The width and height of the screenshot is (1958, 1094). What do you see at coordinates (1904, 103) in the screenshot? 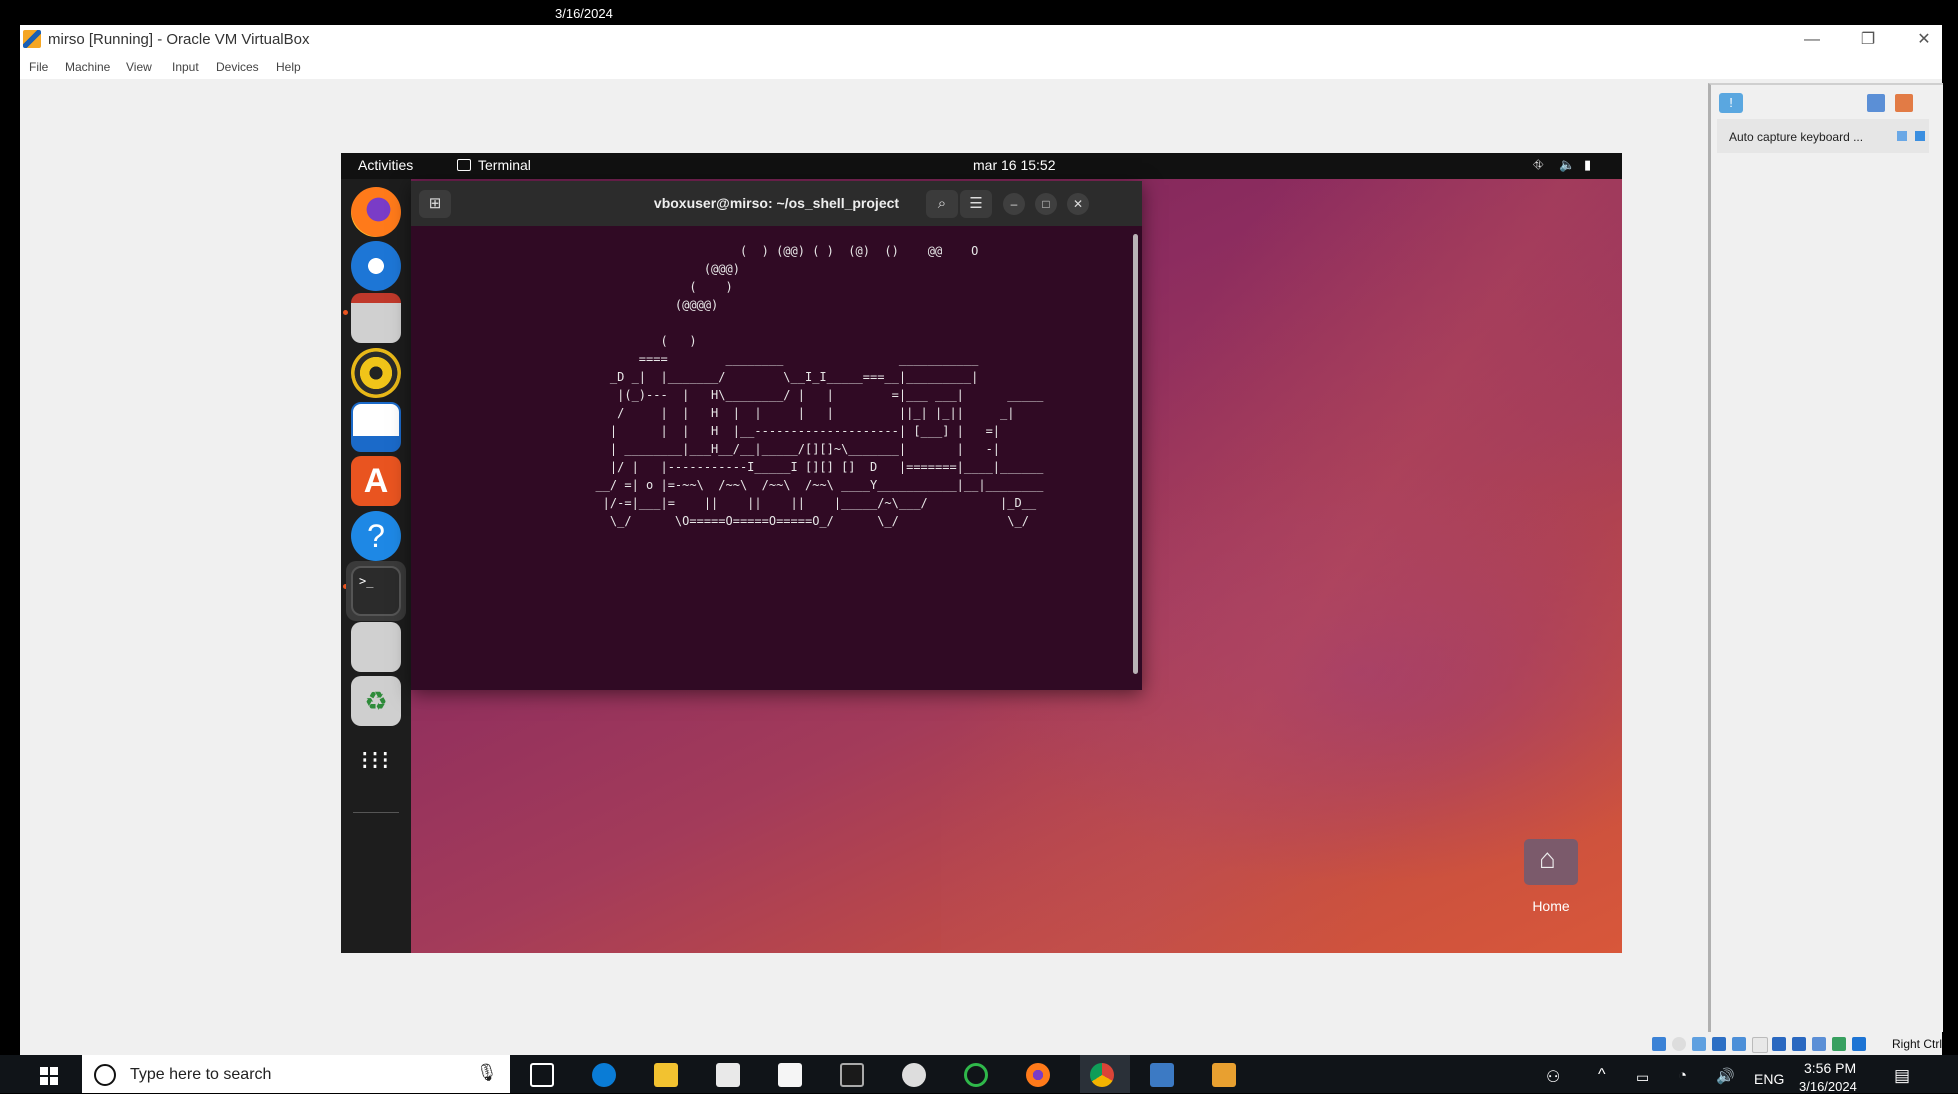
I see `notification-clear-icon` at bounding box center [1904, 103].